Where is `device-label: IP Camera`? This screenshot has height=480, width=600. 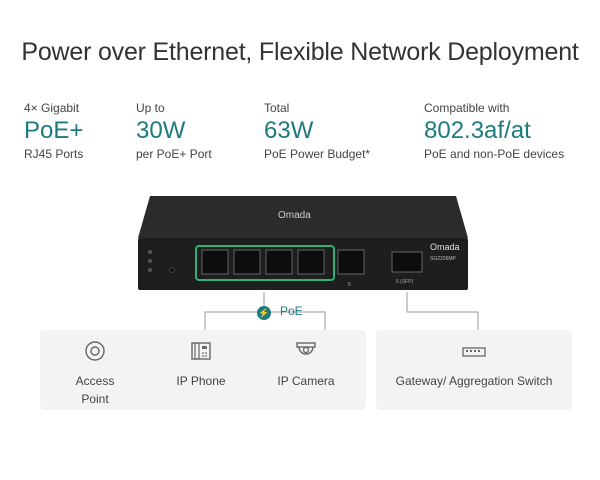
device-label: IP Camera is located at coordinates (306, 381).